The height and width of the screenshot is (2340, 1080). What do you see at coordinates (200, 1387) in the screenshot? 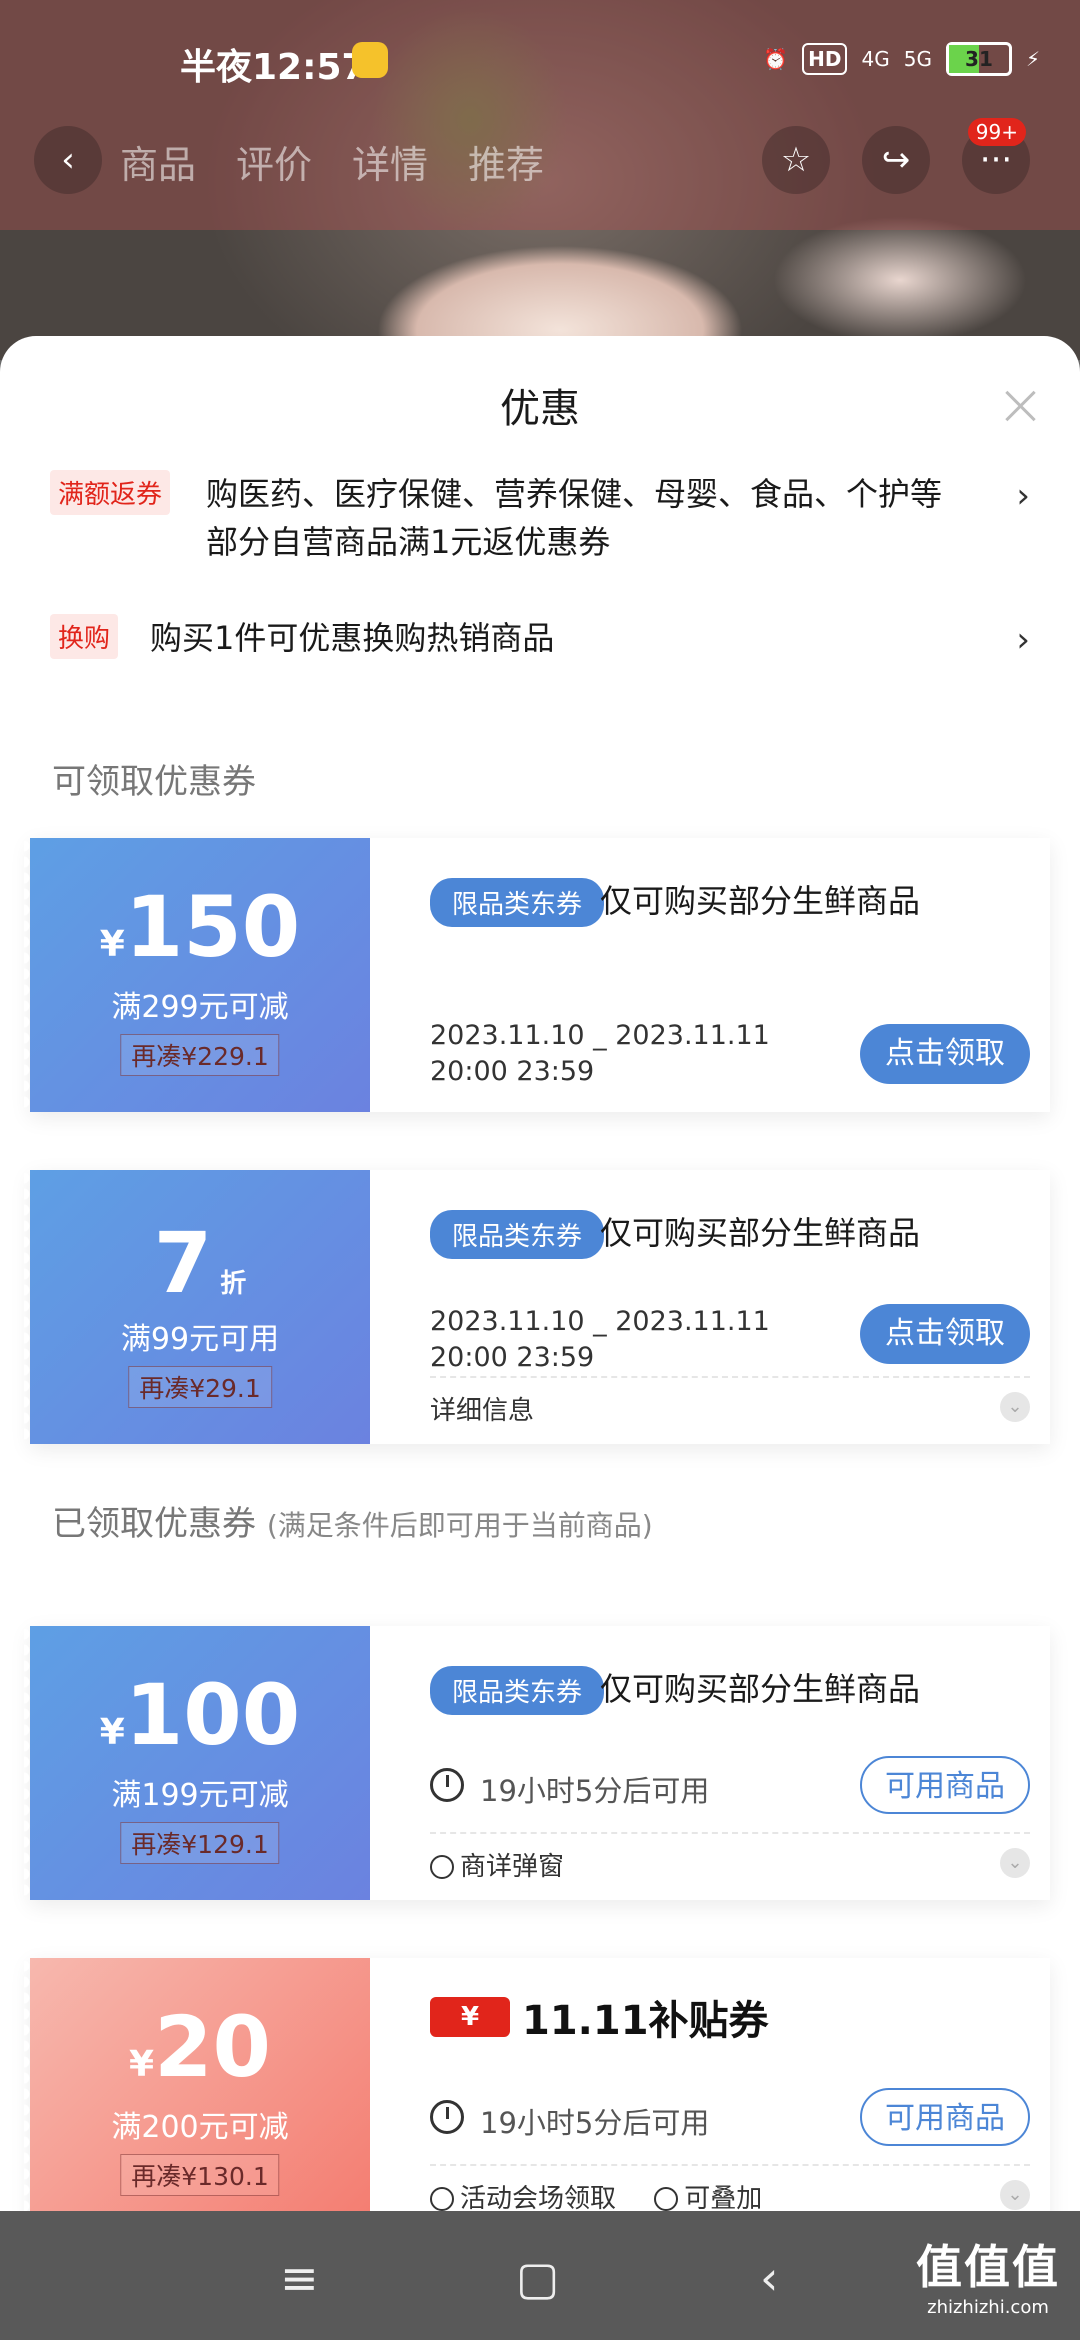
I see `coupon-need-more: 再凑¥29.1` at bounding box center [200, 1387].